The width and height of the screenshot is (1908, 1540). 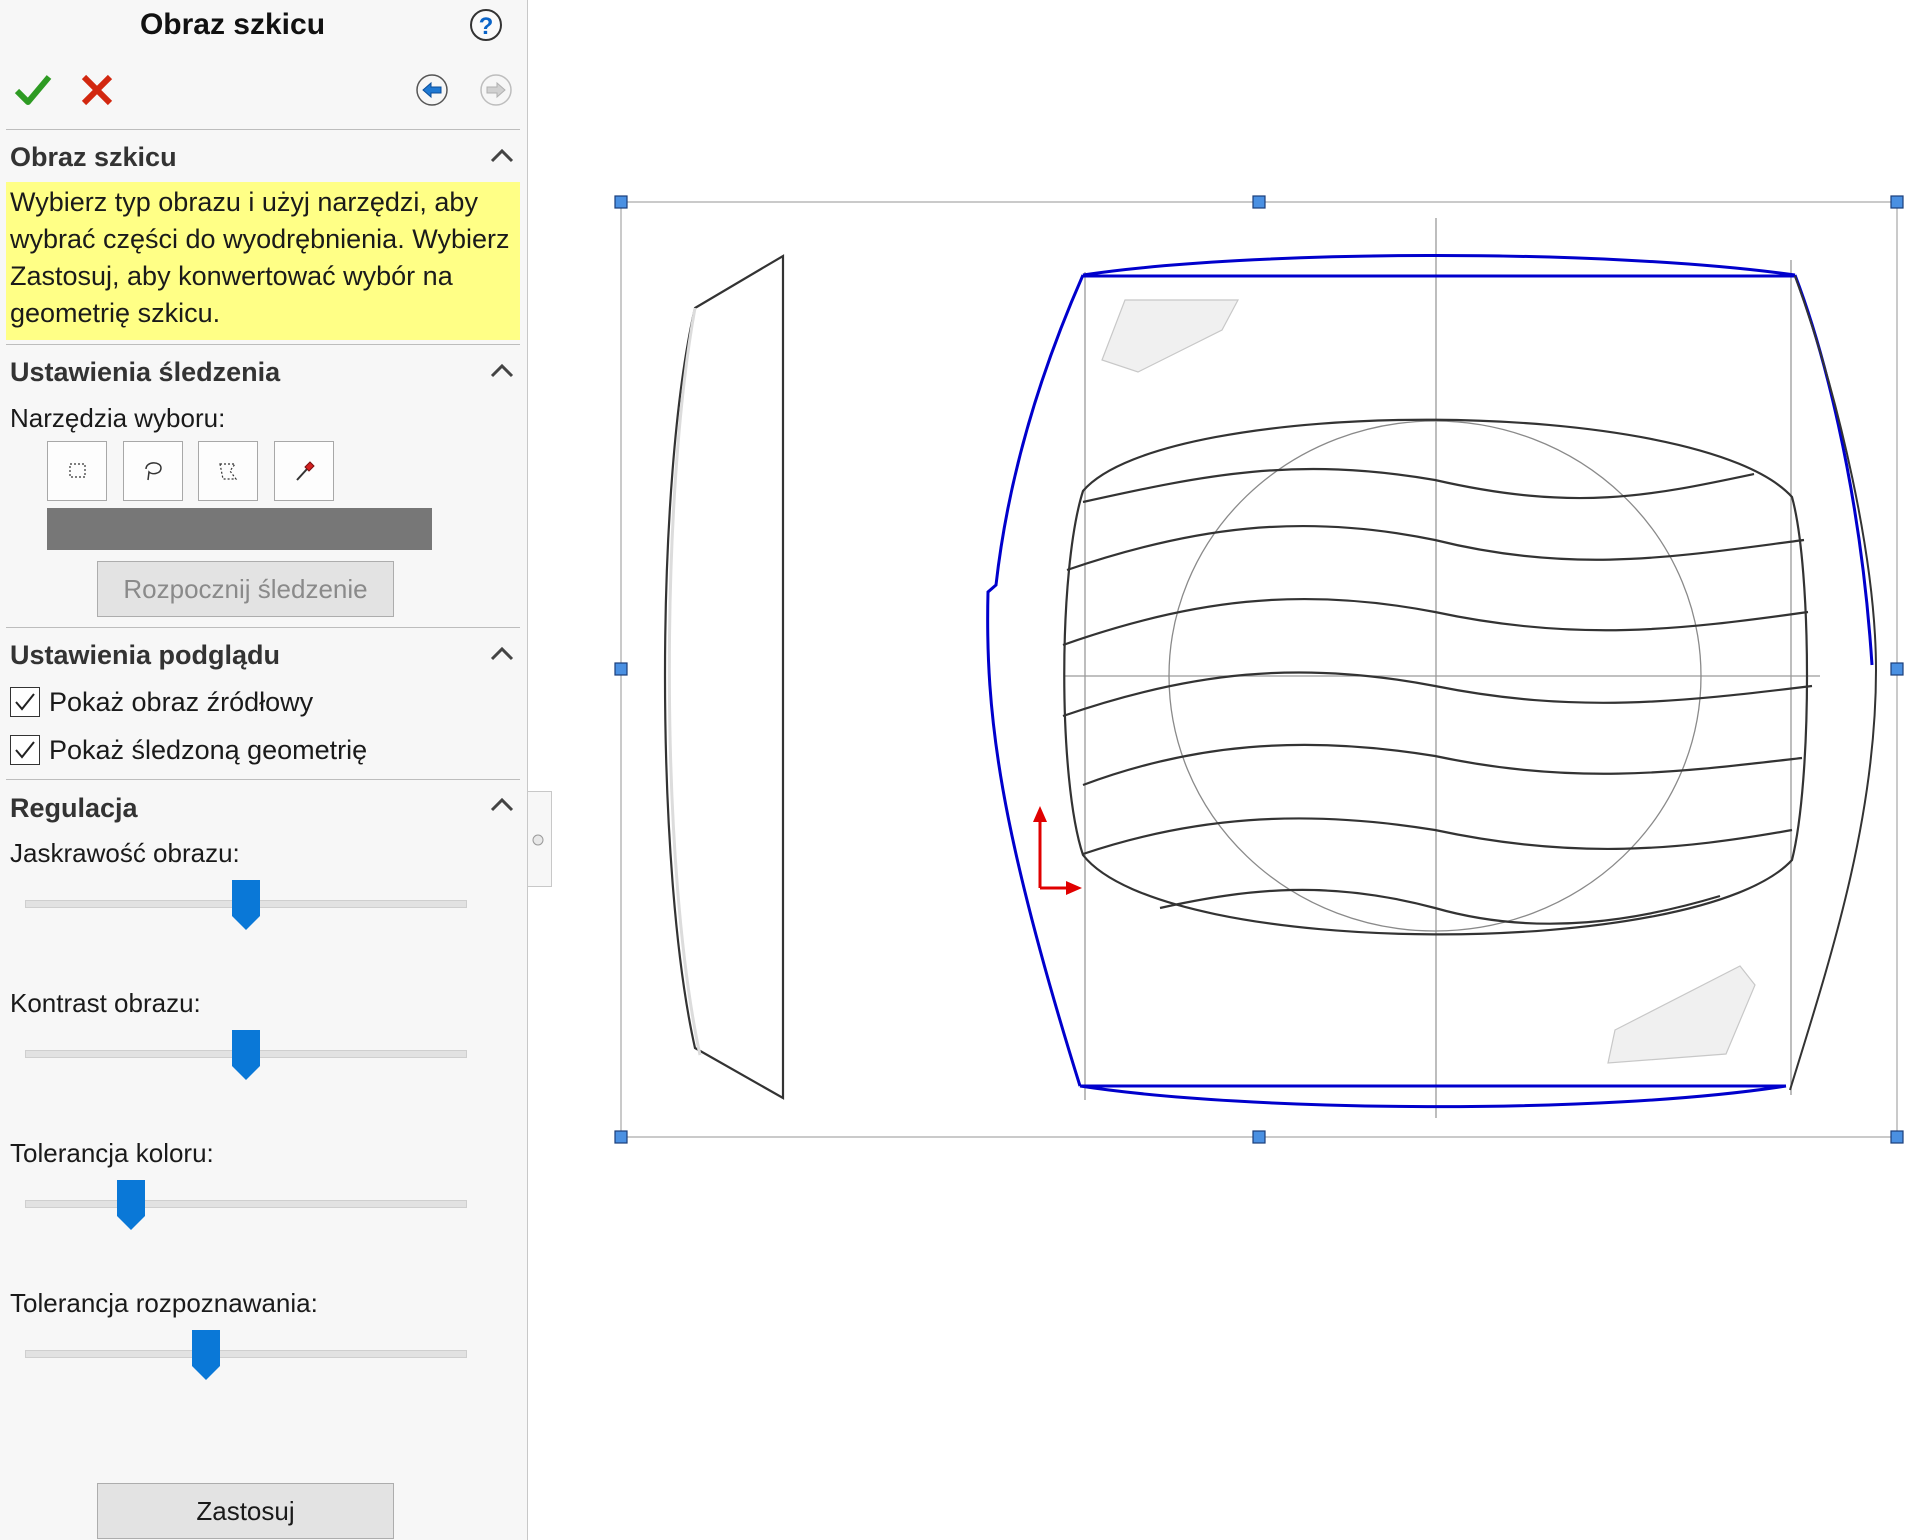 I want to click on color-tolerance-slider-thumb, so click(x=131, y=1205).